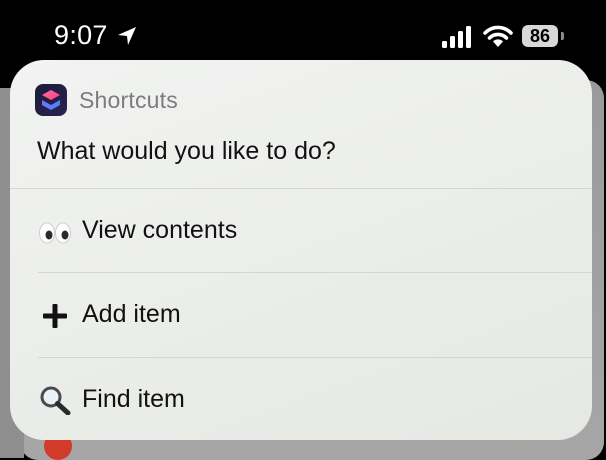 Image resolution: width=606 pixels, height=460 pixels. I want to click on cellular-signal-icon, so click(456, 37).